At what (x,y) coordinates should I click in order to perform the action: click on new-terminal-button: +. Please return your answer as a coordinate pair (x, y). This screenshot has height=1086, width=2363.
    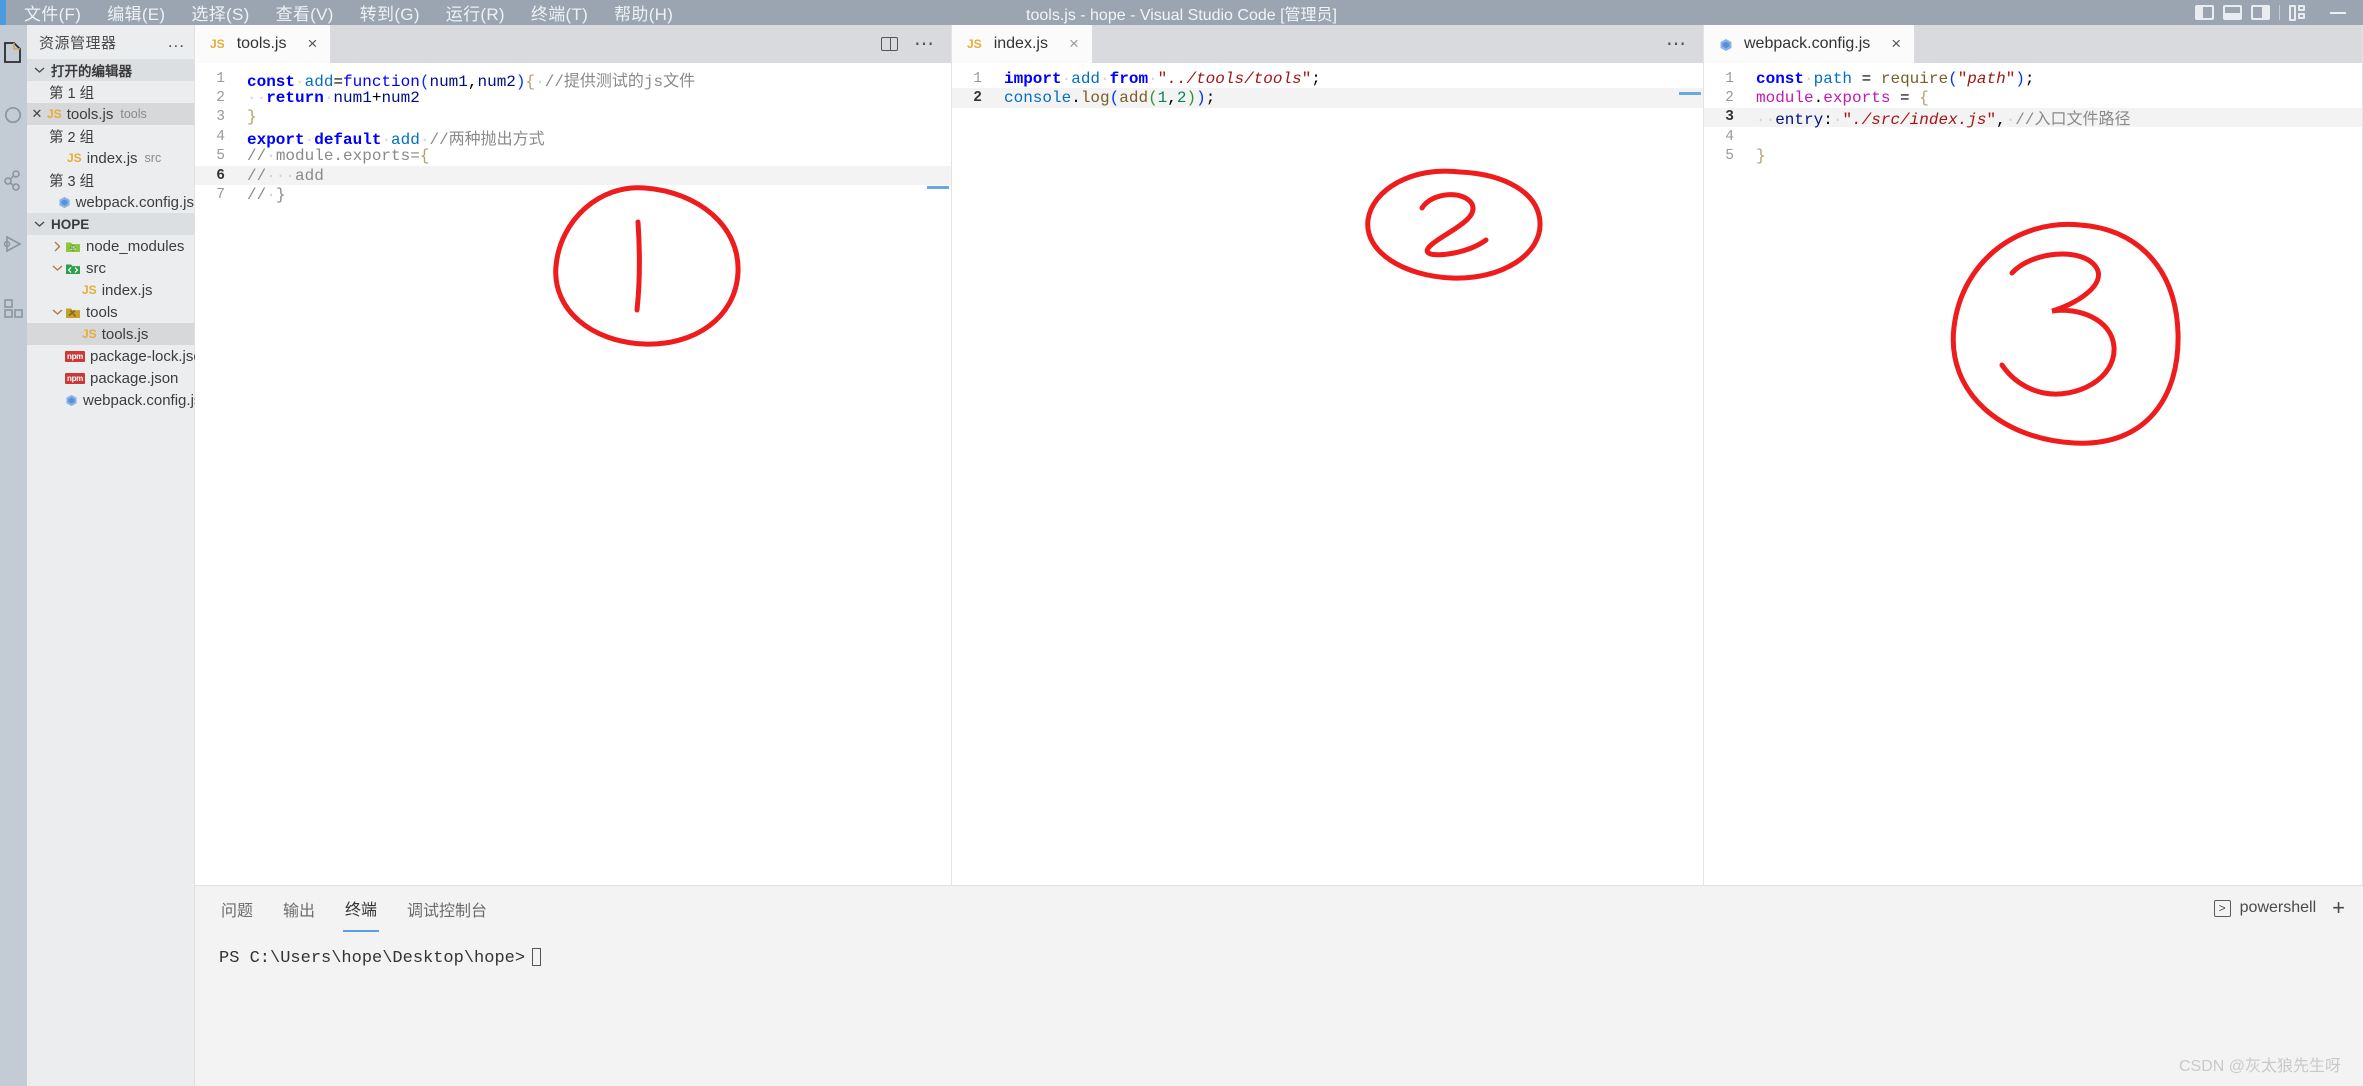
    Looking at the image, I should click on (2338, 908).